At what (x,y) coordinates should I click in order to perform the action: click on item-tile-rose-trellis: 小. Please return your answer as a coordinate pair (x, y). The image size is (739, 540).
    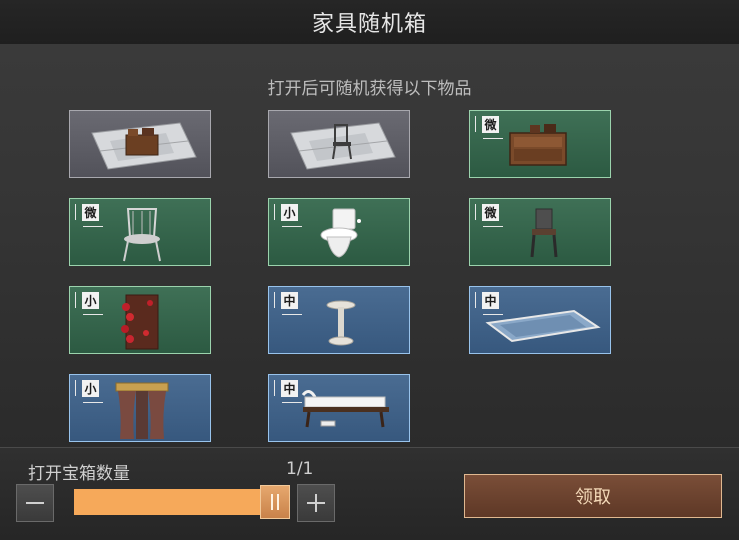
    Looking at the image, I should click on (140, 320).